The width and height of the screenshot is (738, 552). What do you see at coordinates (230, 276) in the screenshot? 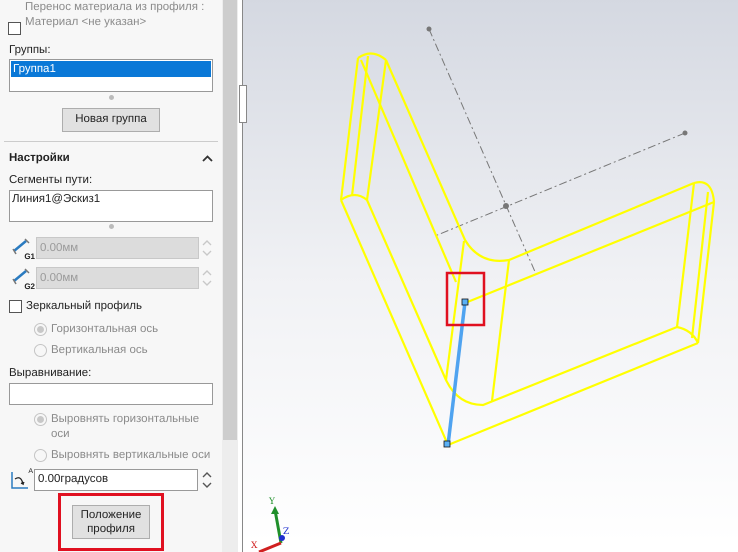
I see `scrollbar` at bounding box center [230, 276].